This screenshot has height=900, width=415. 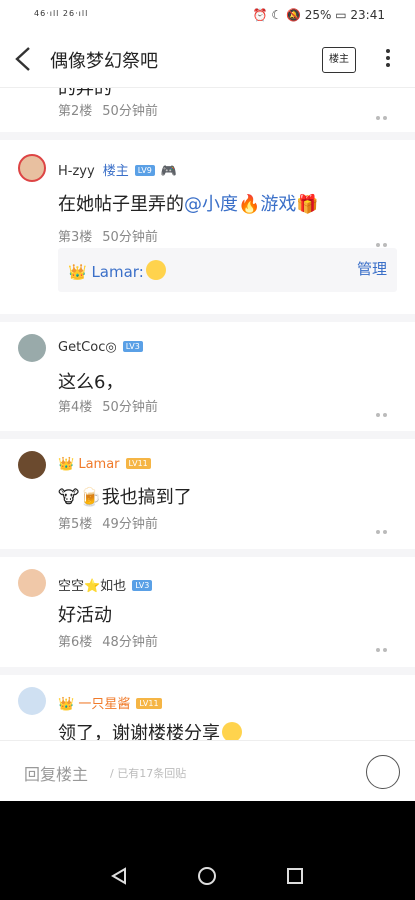 I want to click on post-meta: 第5楼 49分钟前, so click(x=108, y=522).